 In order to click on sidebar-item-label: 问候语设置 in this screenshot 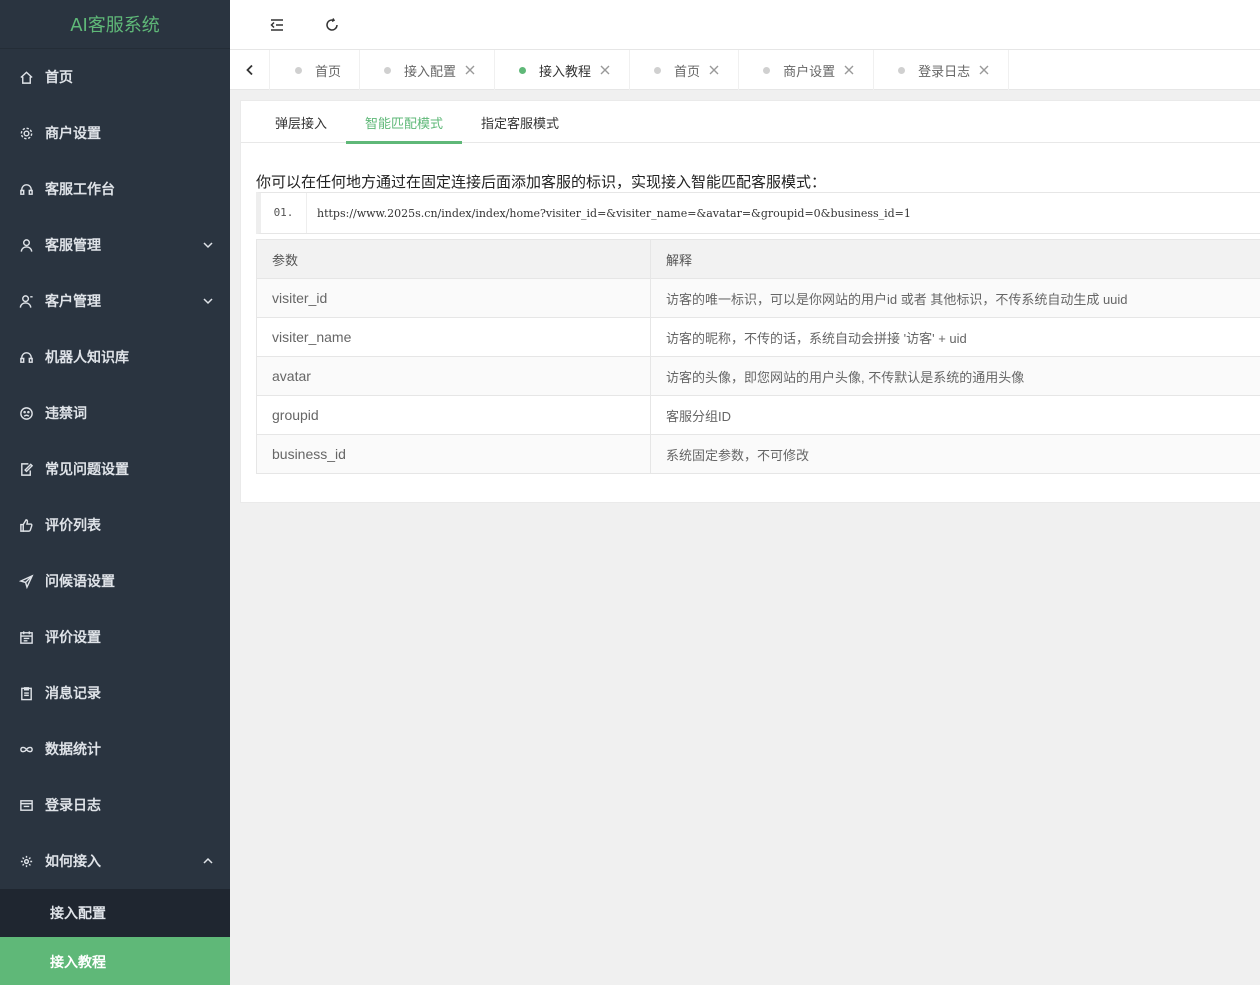, I will do `click(80, 582)`.